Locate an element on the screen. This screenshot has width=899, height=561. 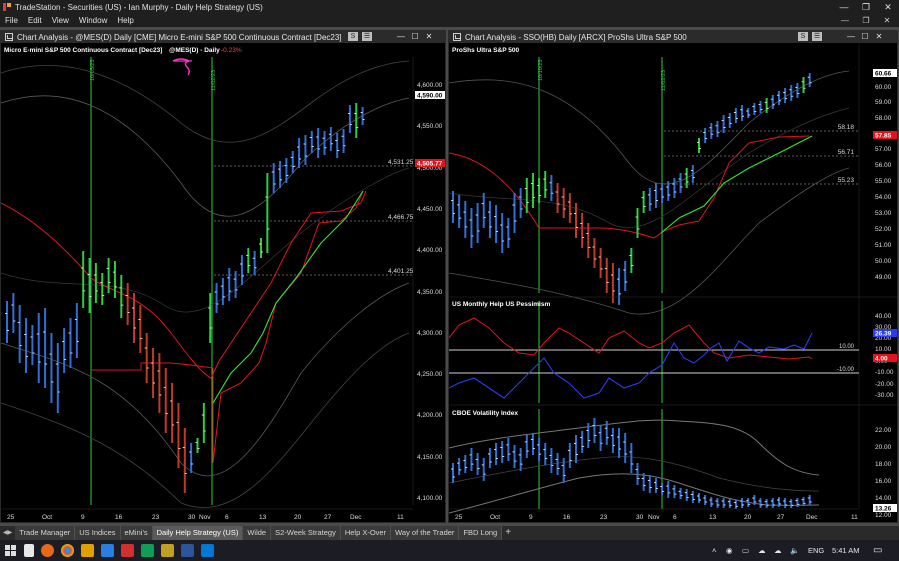
app-green-icon is located at coordinates (147, 550).